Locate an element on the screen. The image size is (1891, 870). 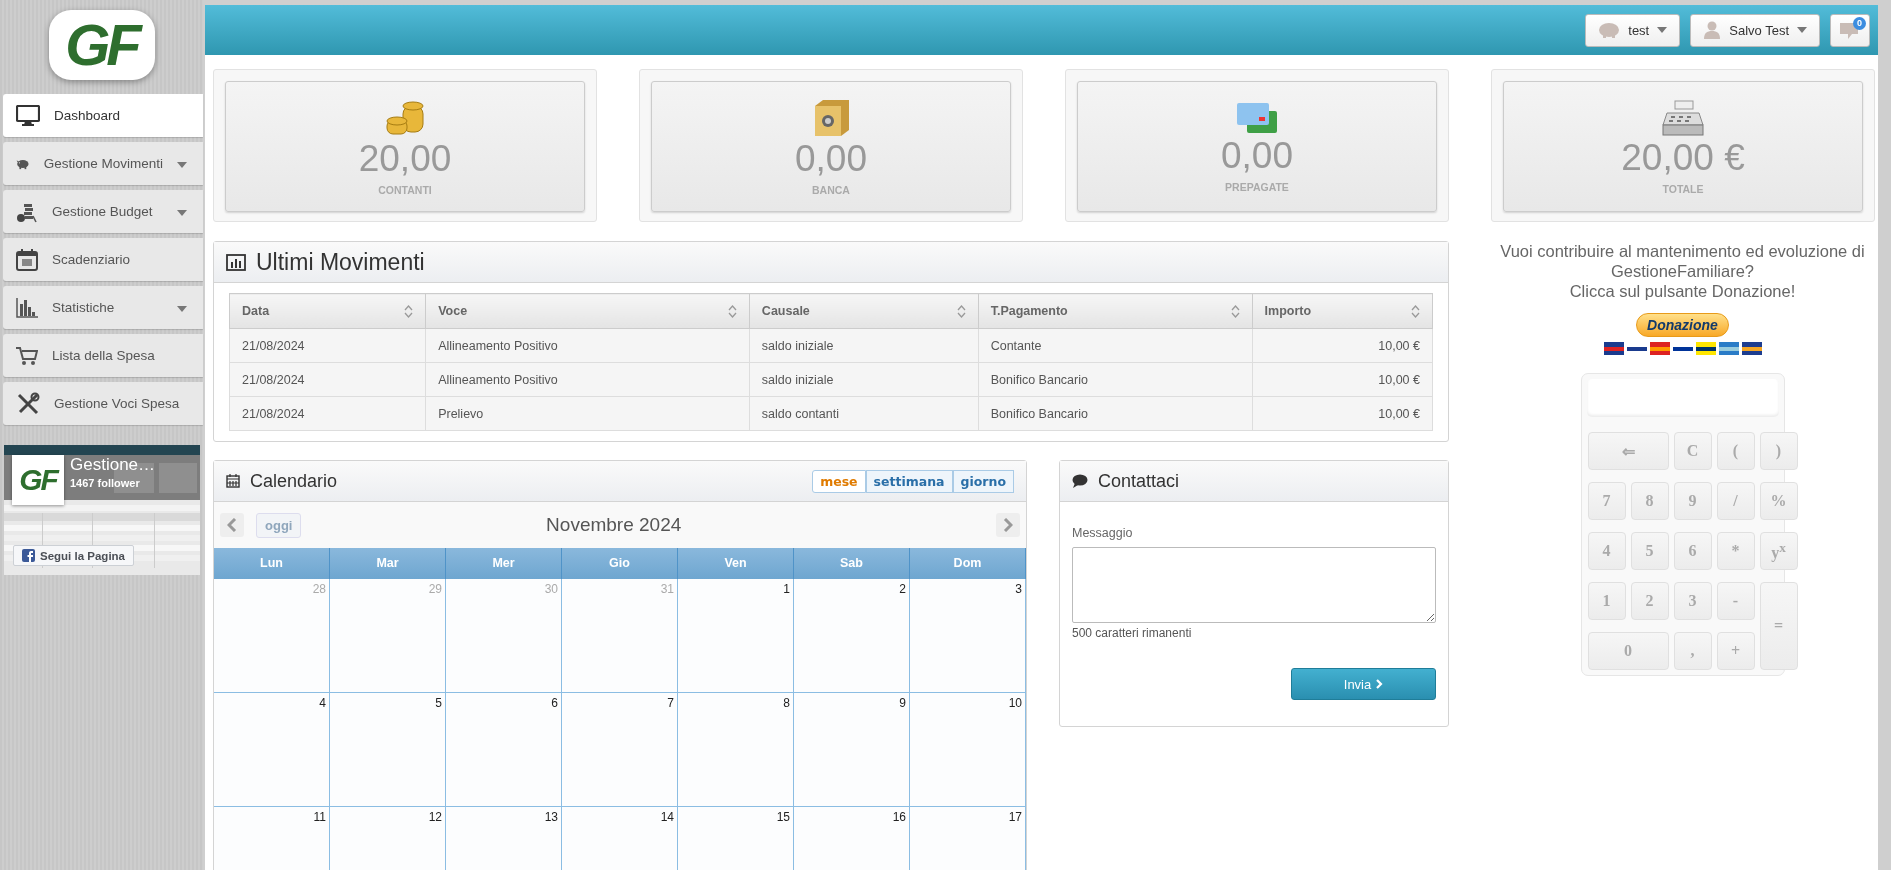
view-tab: giorno is located at coordinates (983, 481).